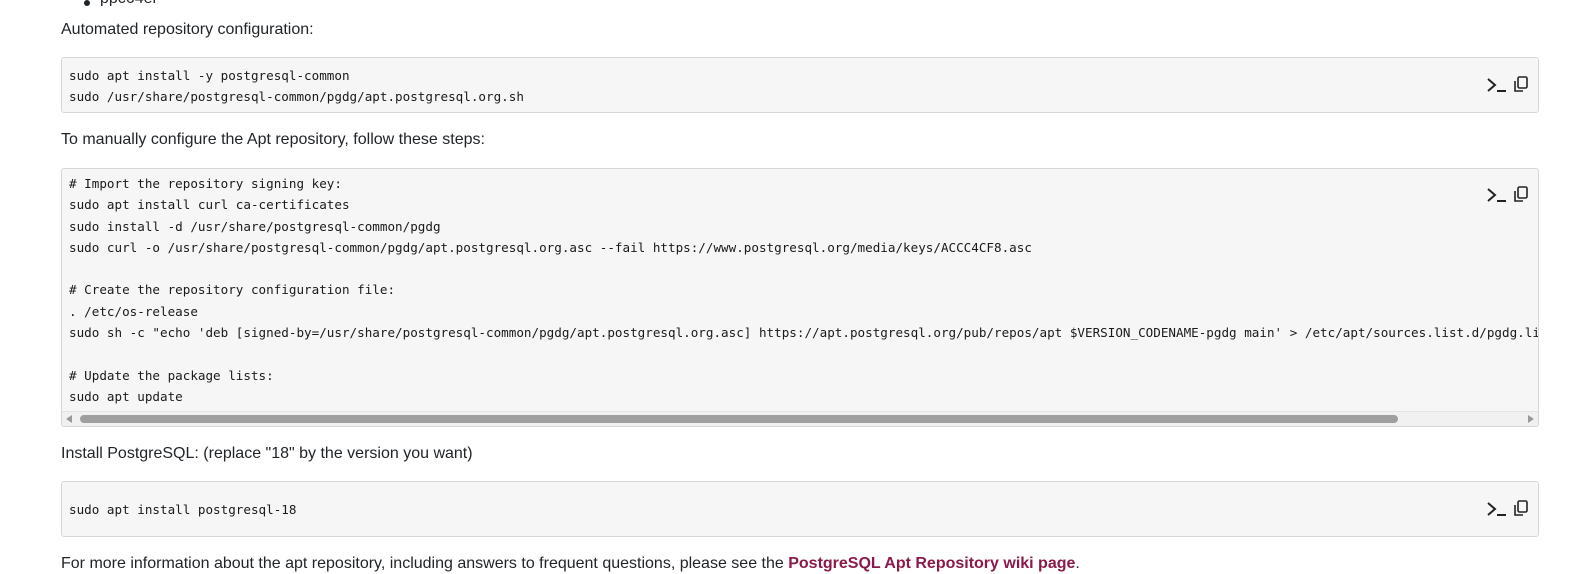 This screenshot has width=1578, height=574. I want to click on top-list: ppc64el, so click(150, 3).